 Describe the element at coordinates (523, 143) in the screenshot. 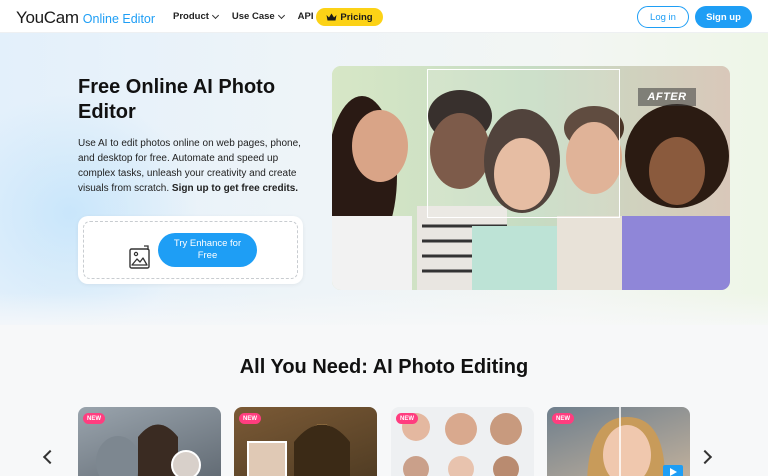

I see `before-after-compare-frame` at that location.